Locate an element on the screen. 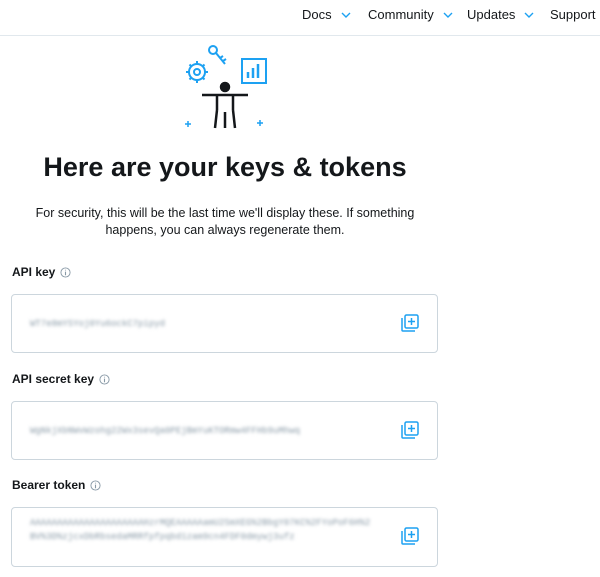  api-key-label-text: API key is located at coordinates (34, 272).